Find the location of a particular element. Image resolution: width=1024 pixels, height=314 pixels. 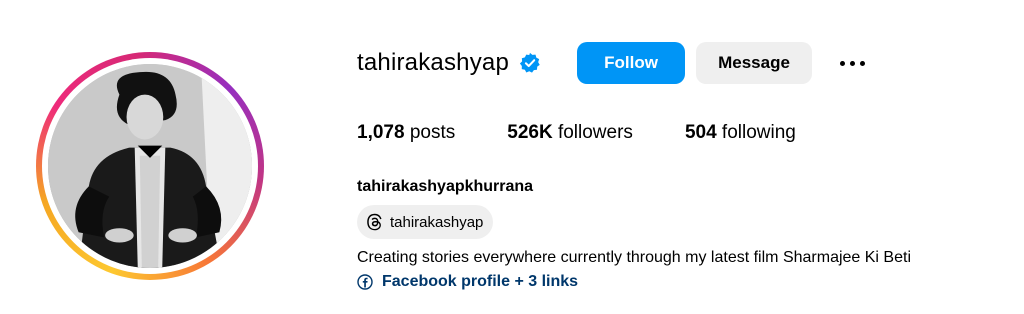

posts-count: 1,078 is located at coordinates (381, 132).